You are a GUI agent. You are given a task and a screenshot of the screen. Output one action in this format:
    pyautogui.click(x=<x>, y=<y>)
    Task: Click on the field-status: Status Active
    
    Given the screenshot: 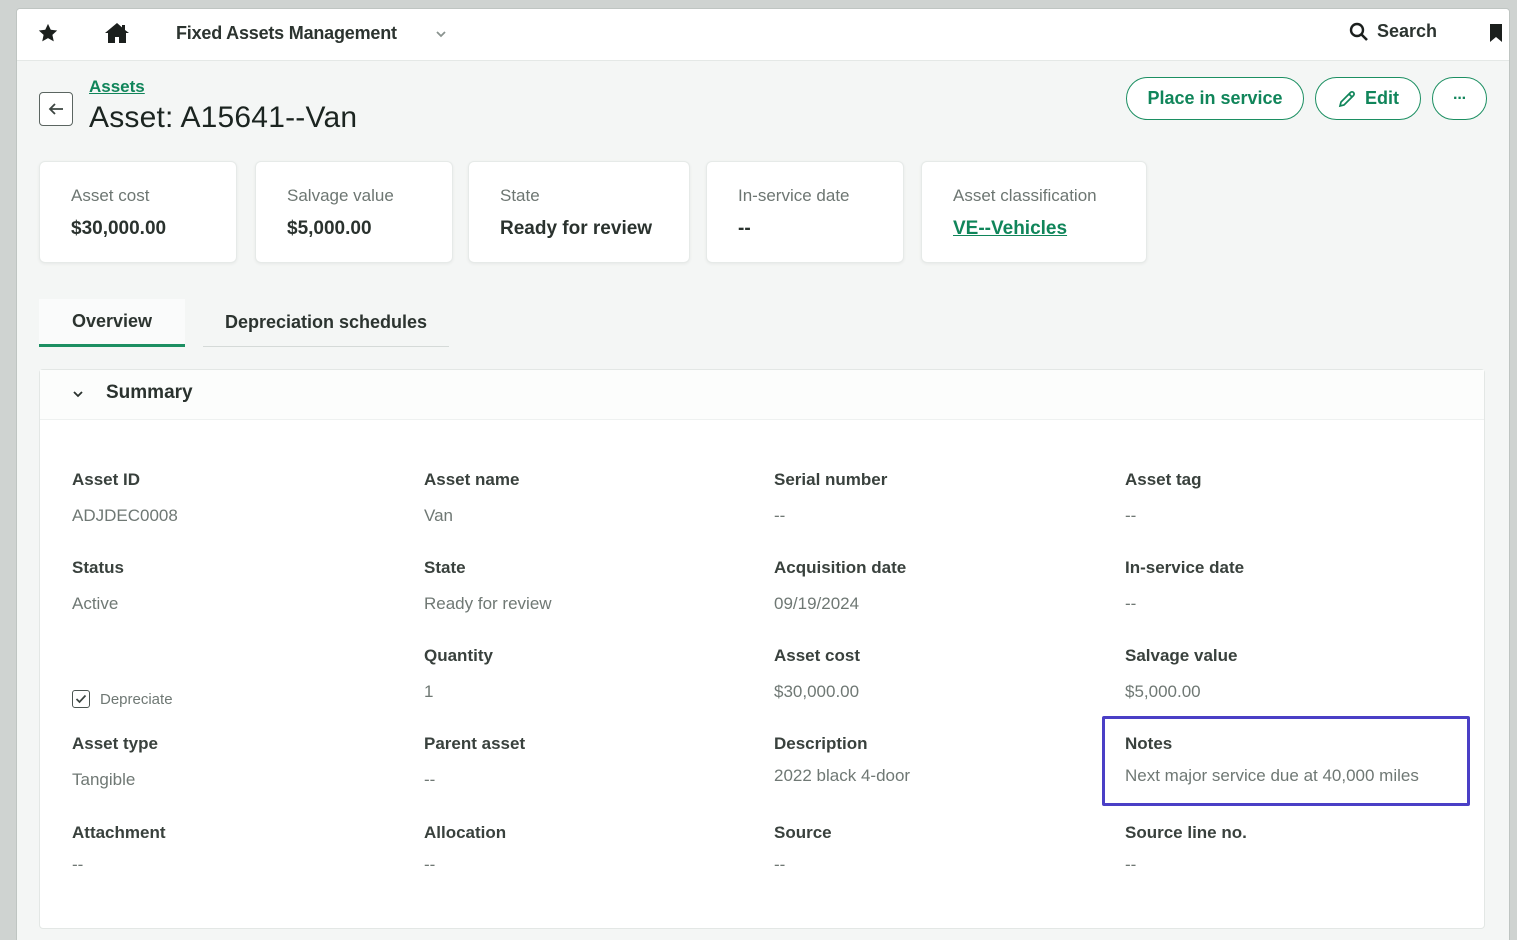 What is the action you would take?
    pyautogui.click(x=98, y=586)
    